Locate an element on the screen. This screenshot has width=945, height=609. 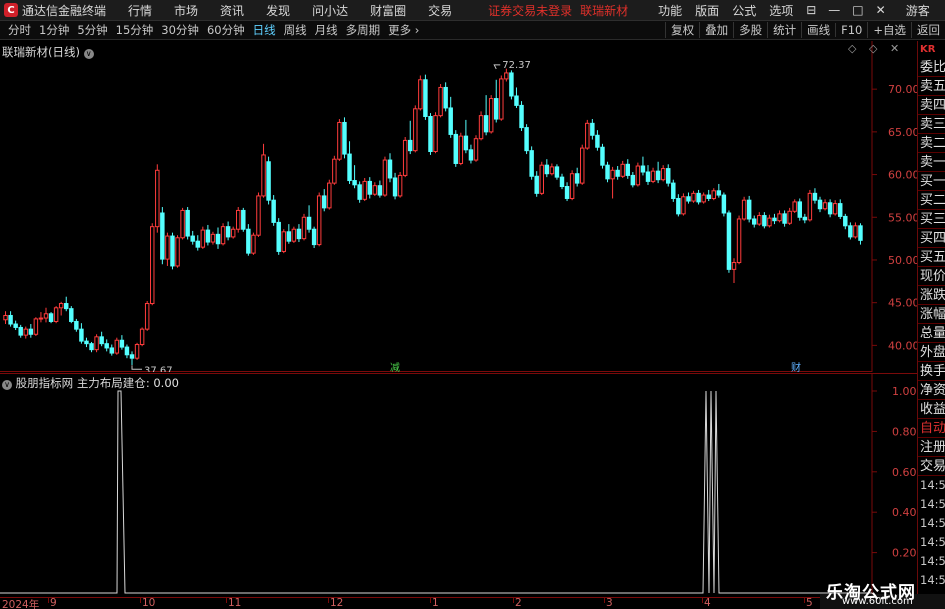
menu-quotes: 行情 is located at coordinates (140, 10).